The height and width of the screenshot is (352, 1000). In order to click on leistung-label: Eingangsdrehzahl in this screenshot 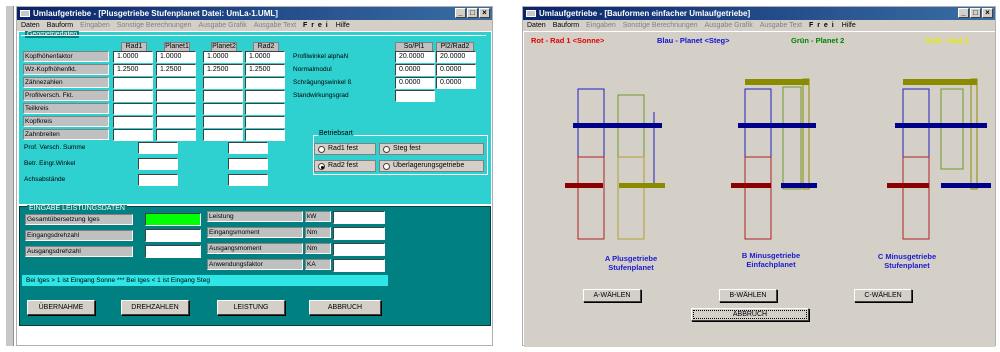, I will do `click(79, 235)`.